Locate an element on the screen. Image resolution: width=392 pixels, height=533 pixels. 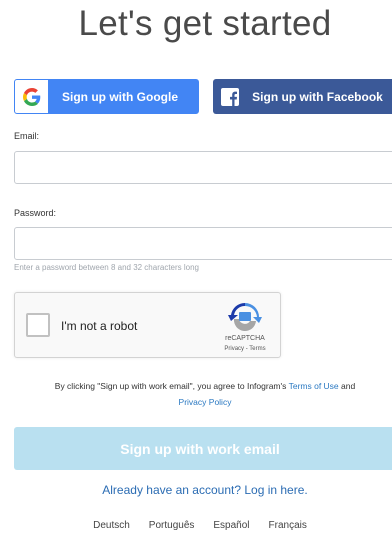
recaptcha-terms-link: Terms is located at coordinates (257, 349).